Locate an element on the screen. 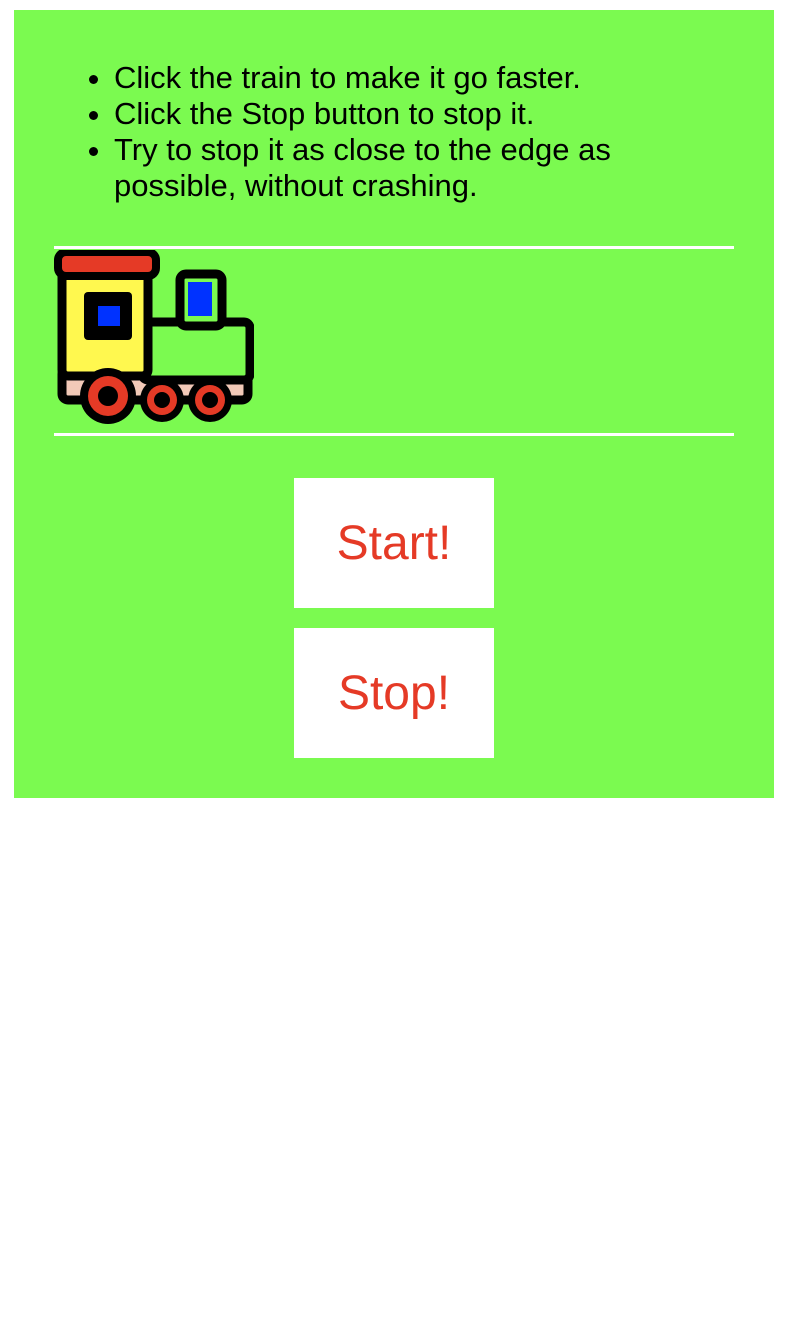  start-button: Start! is located at coordinates (394, 543).